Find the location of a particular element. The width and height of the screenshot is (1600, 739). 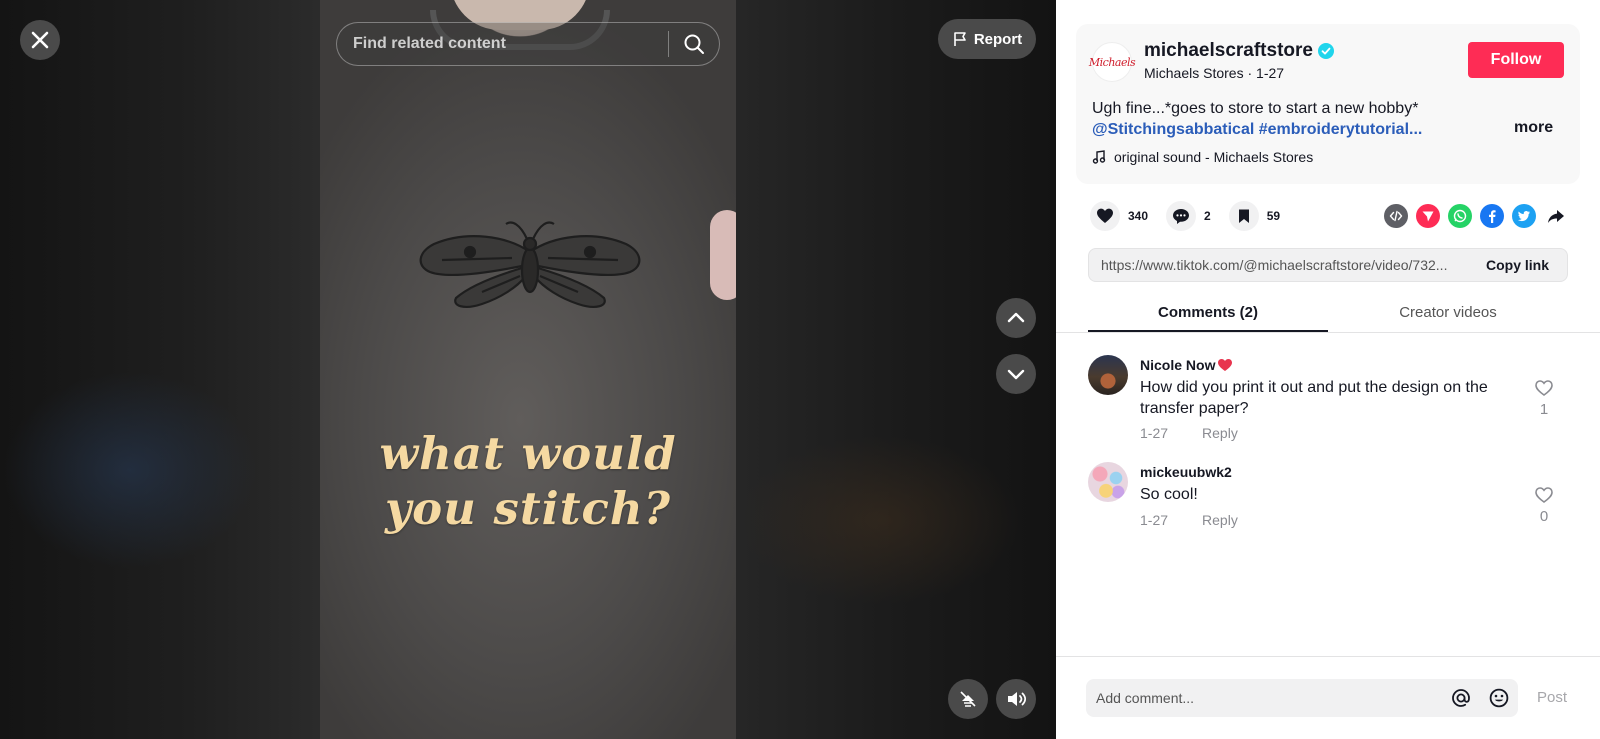

creator-subline: Michaels Stores · 1-27 is located at coordinates (1214, 73).